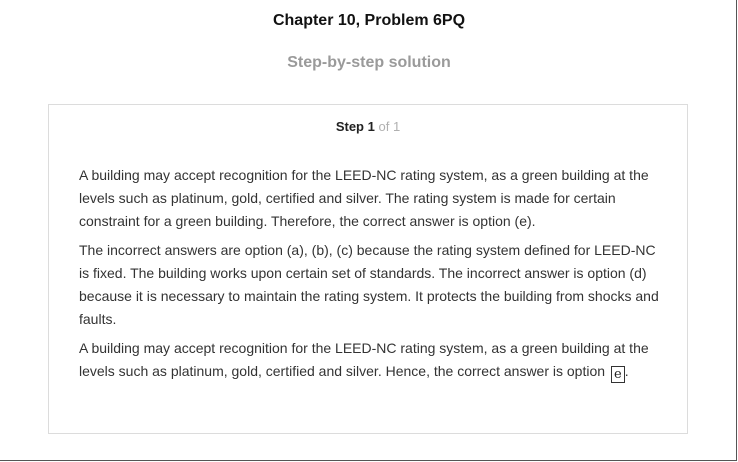  Describe the element at coordinates (618, 374) in the screenshot. I see `answer-box: e` at that location.